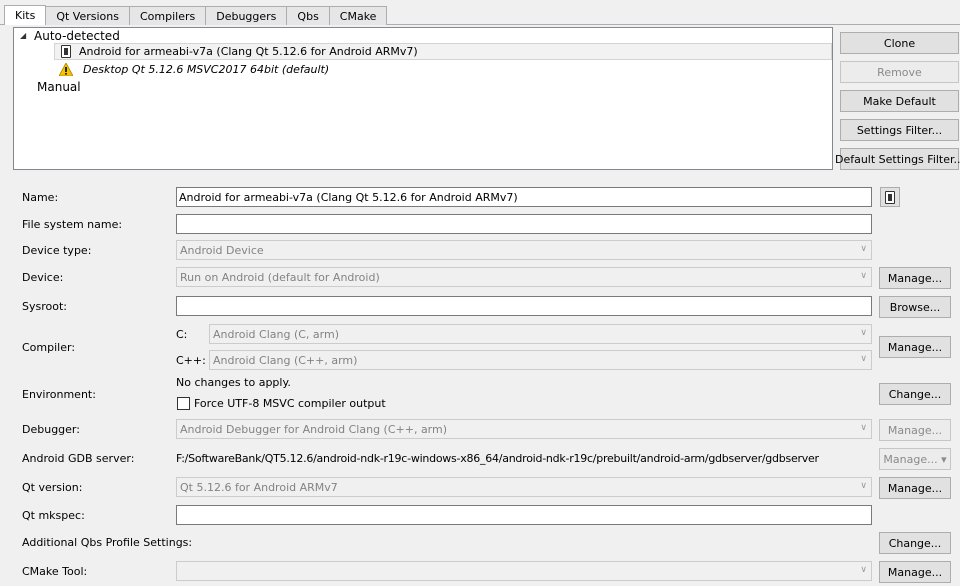  I want to click on group-label: Manual, so click(59, 86).